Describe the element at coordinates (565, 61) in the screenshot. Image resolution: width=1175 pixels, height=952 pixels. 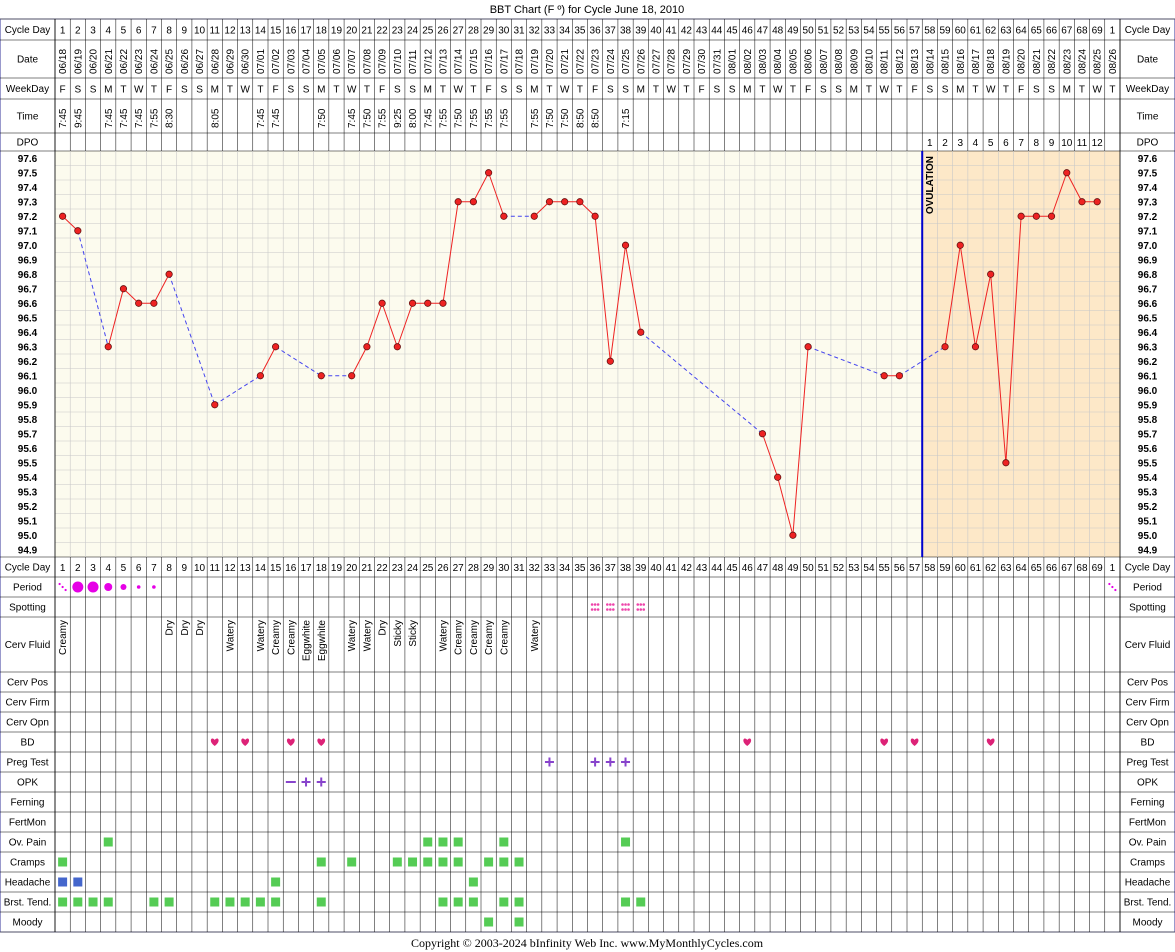
I see `date-label: 07/21` at that location.